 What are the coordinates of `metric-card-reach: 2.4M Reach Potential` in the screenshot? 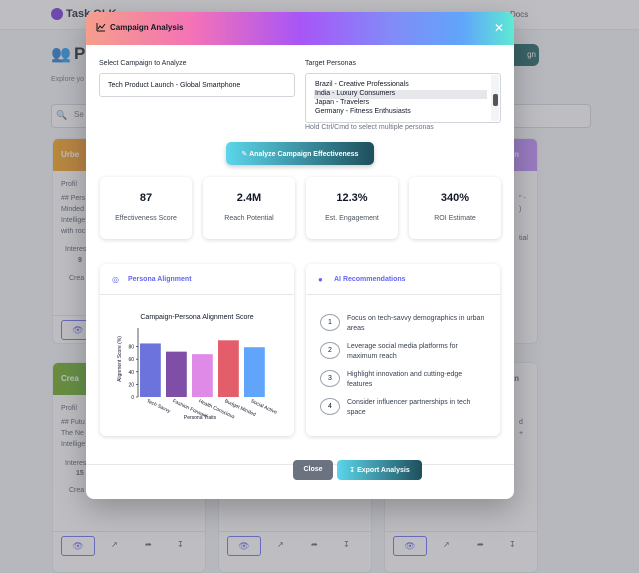 It's located at (249, 208).